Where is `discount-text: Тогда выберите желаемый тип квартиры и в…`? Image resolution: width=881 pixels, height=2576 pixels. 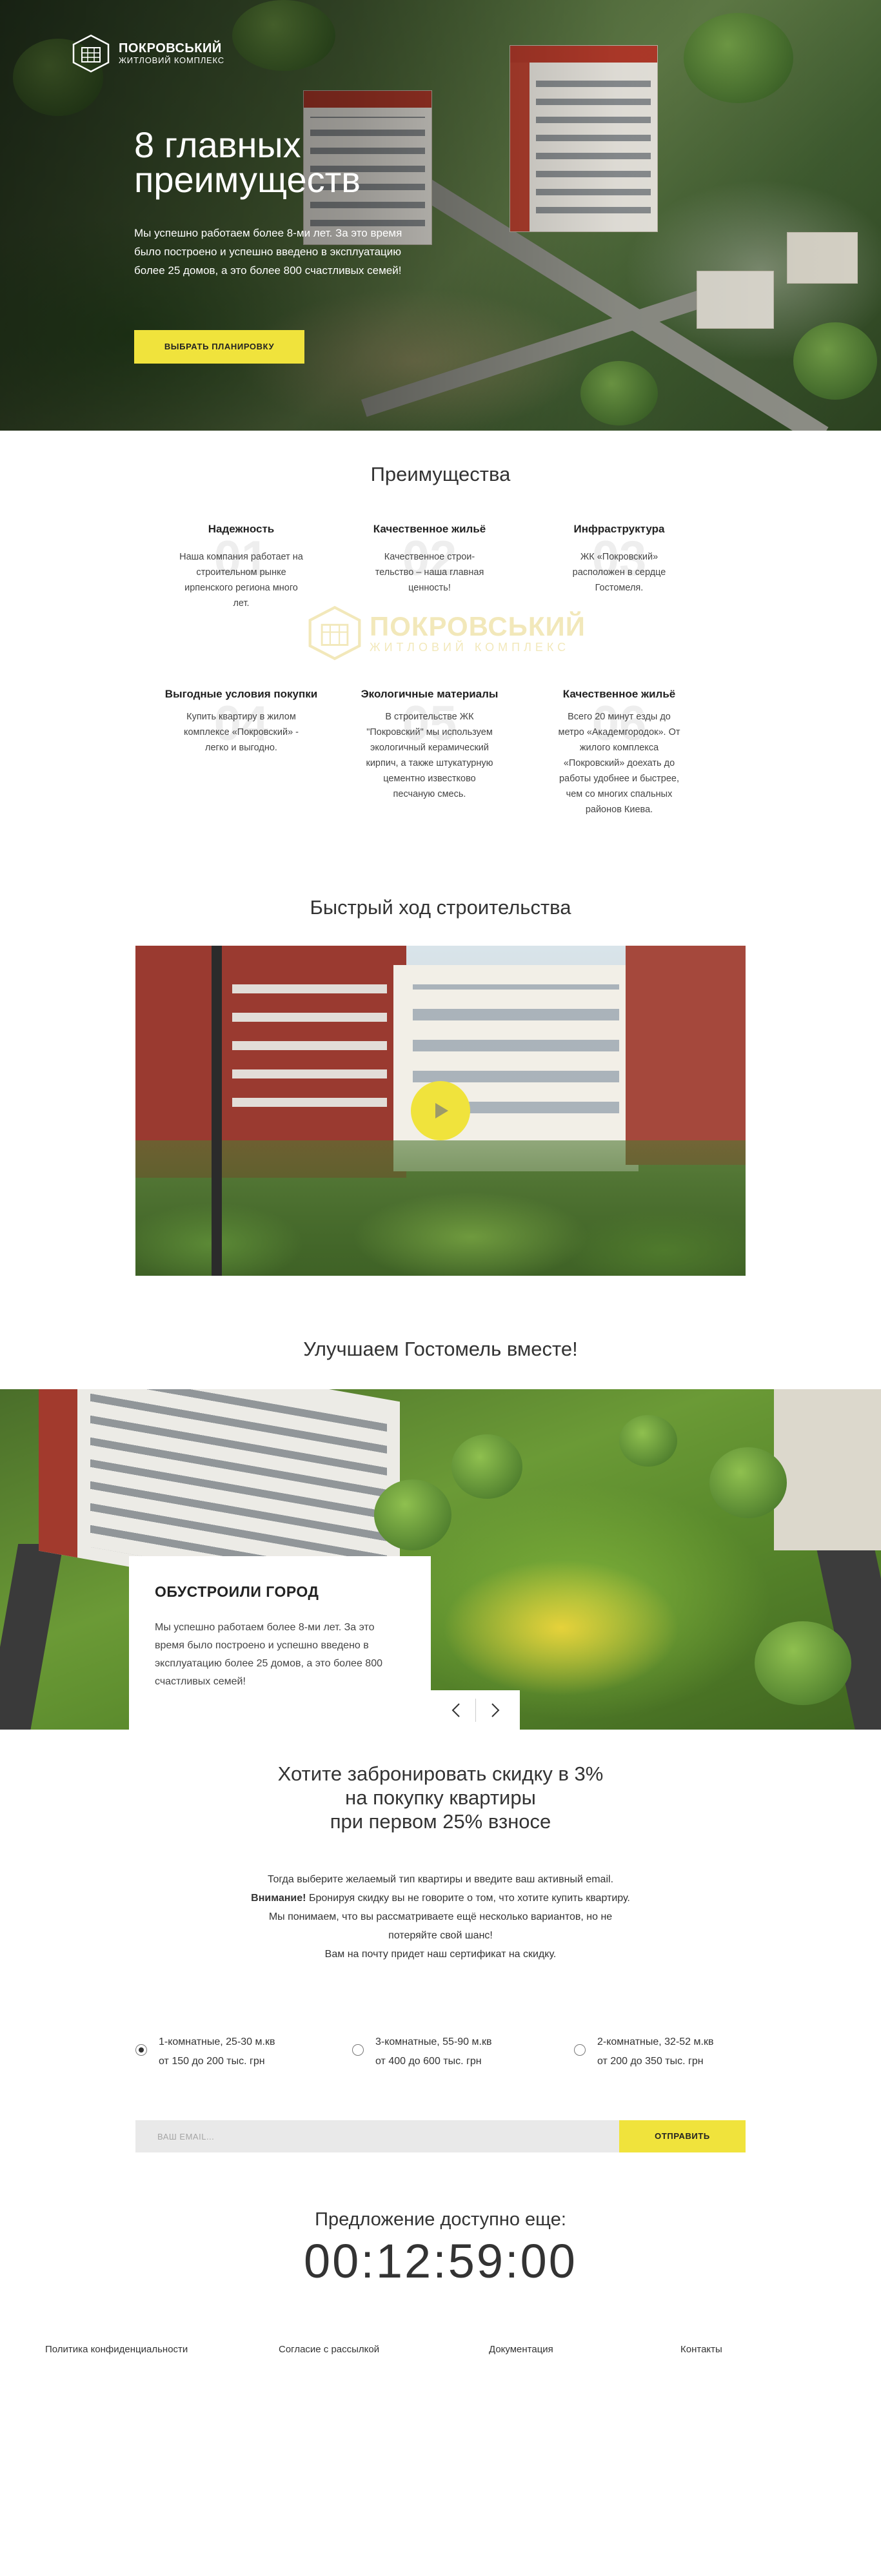
discount-text: Тогда выберите желаемый тип квартиры и в… is located at coordinates (440, 1917).